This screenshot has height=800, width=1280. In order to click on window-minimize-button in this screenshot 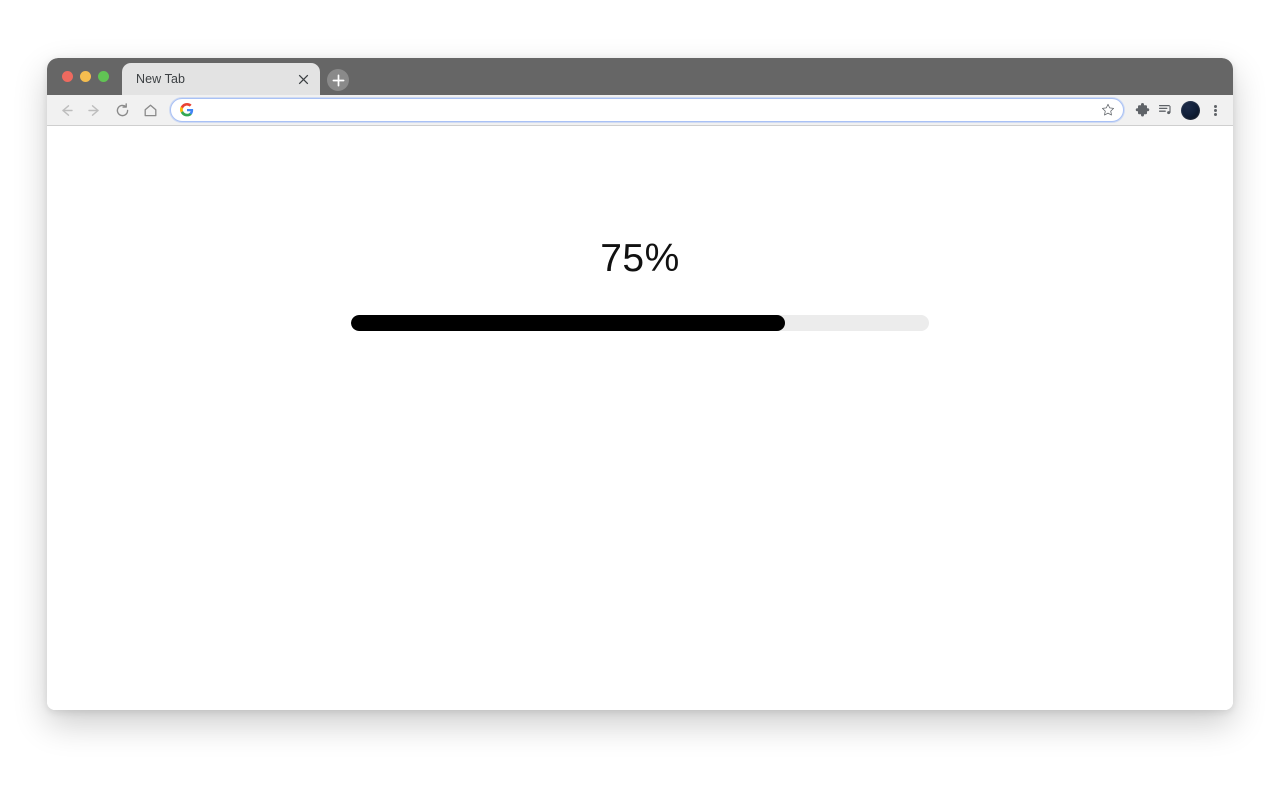, I will do `click(85, 76)`.